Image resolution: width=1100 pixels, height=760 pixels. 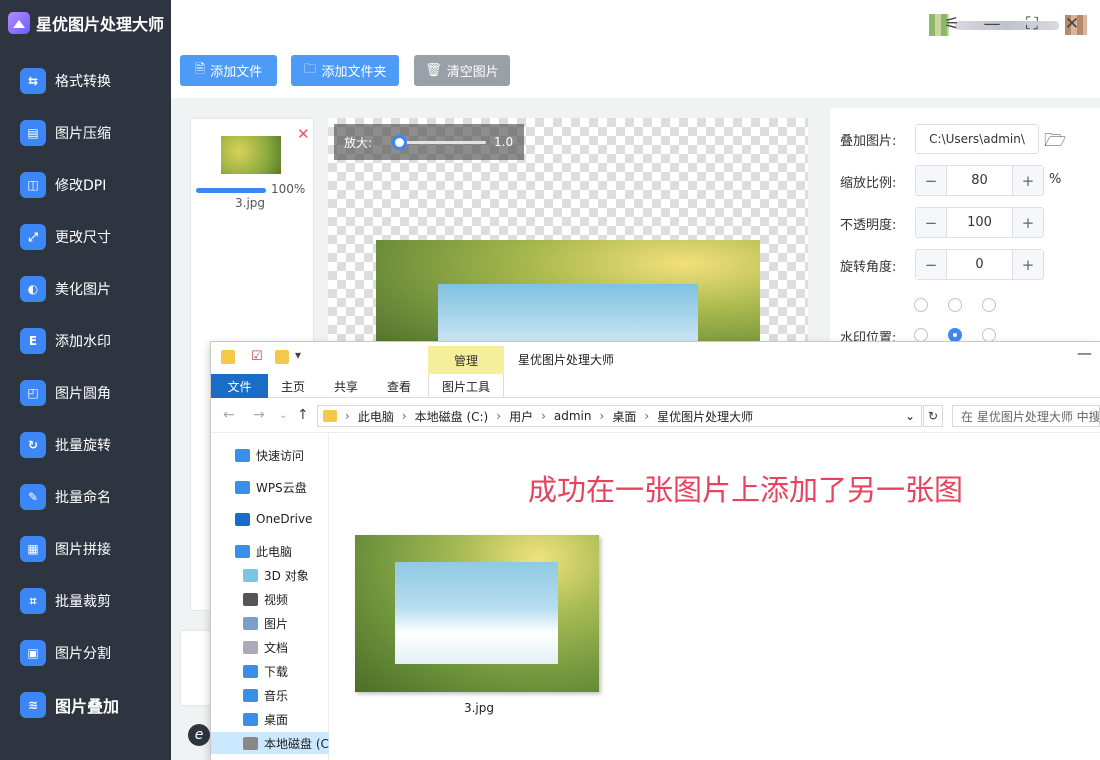 I want to click on crop-icon: ⌗, so click(x=33, y=601).